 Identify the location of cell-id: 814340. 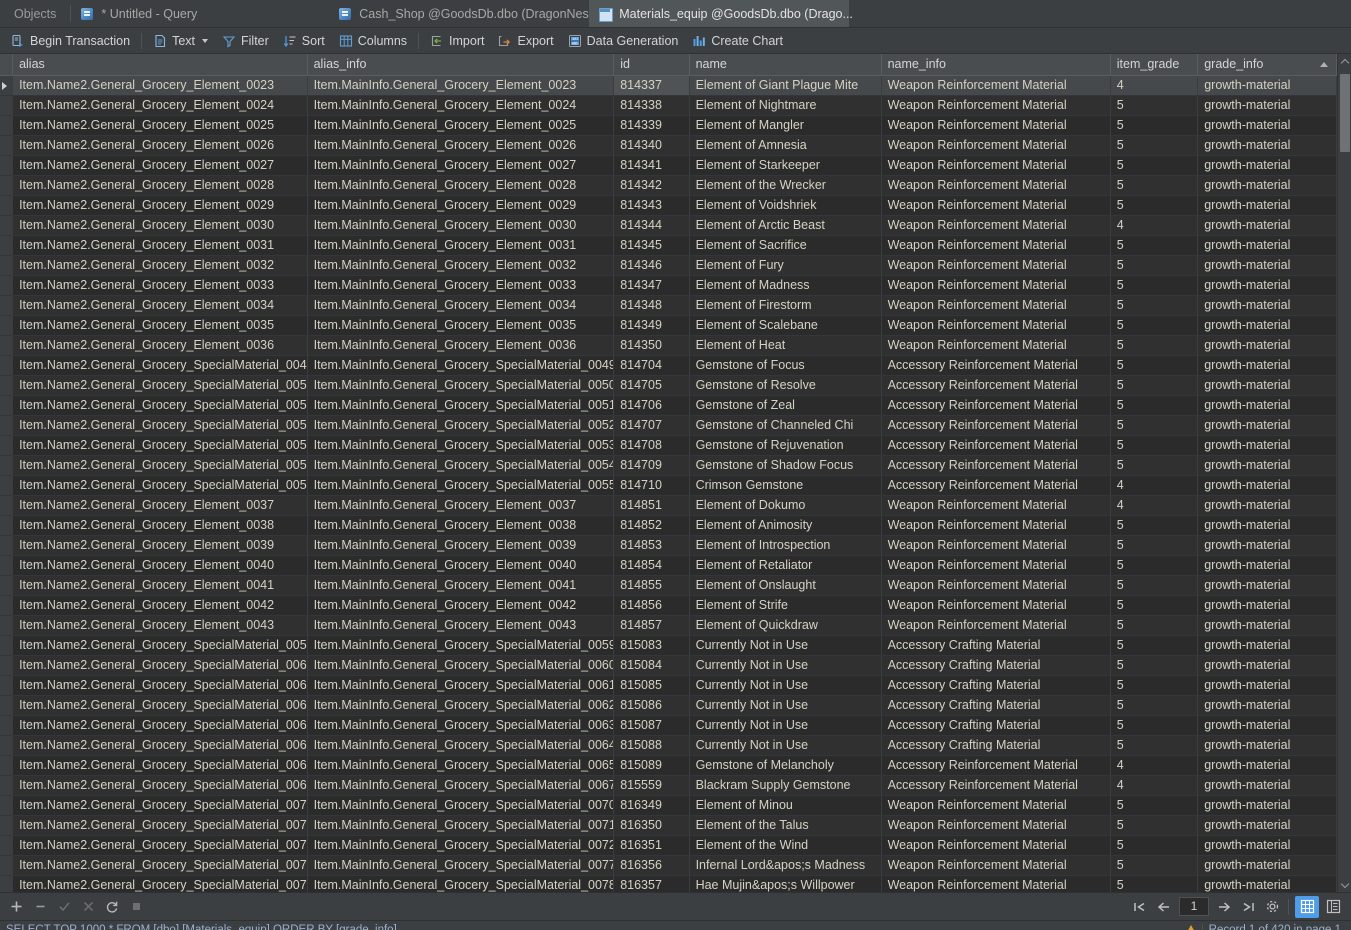
(651, 145).